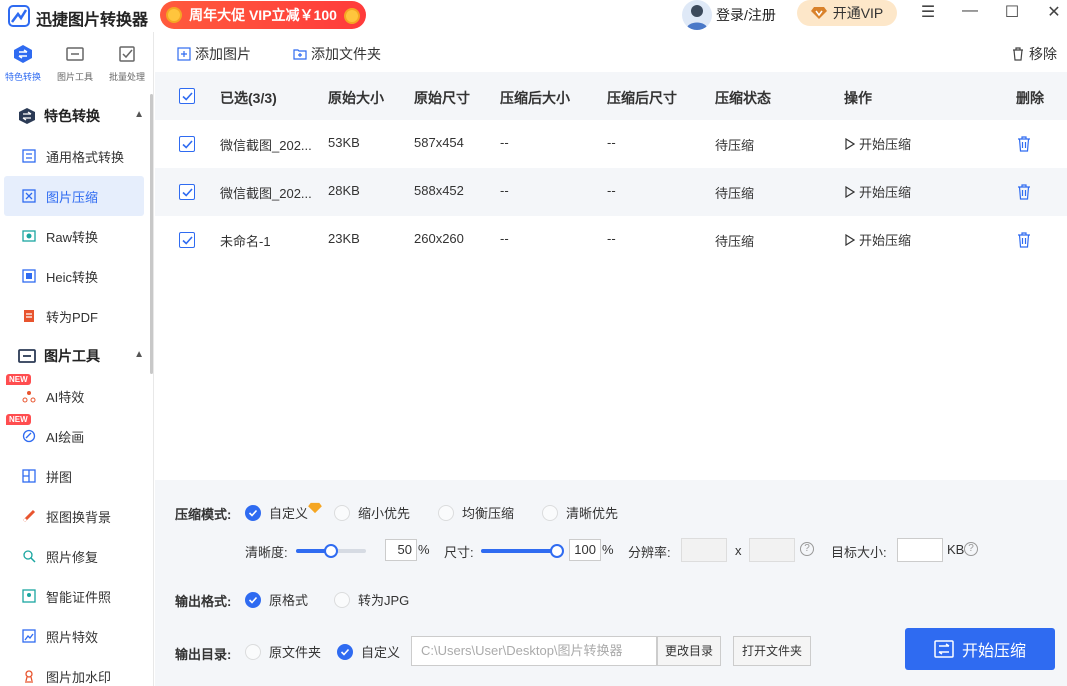  Describe the element at coordinates (74, 316) in the screenshot. I see `sidebar-item-pdf: 转为PDF` at that location.